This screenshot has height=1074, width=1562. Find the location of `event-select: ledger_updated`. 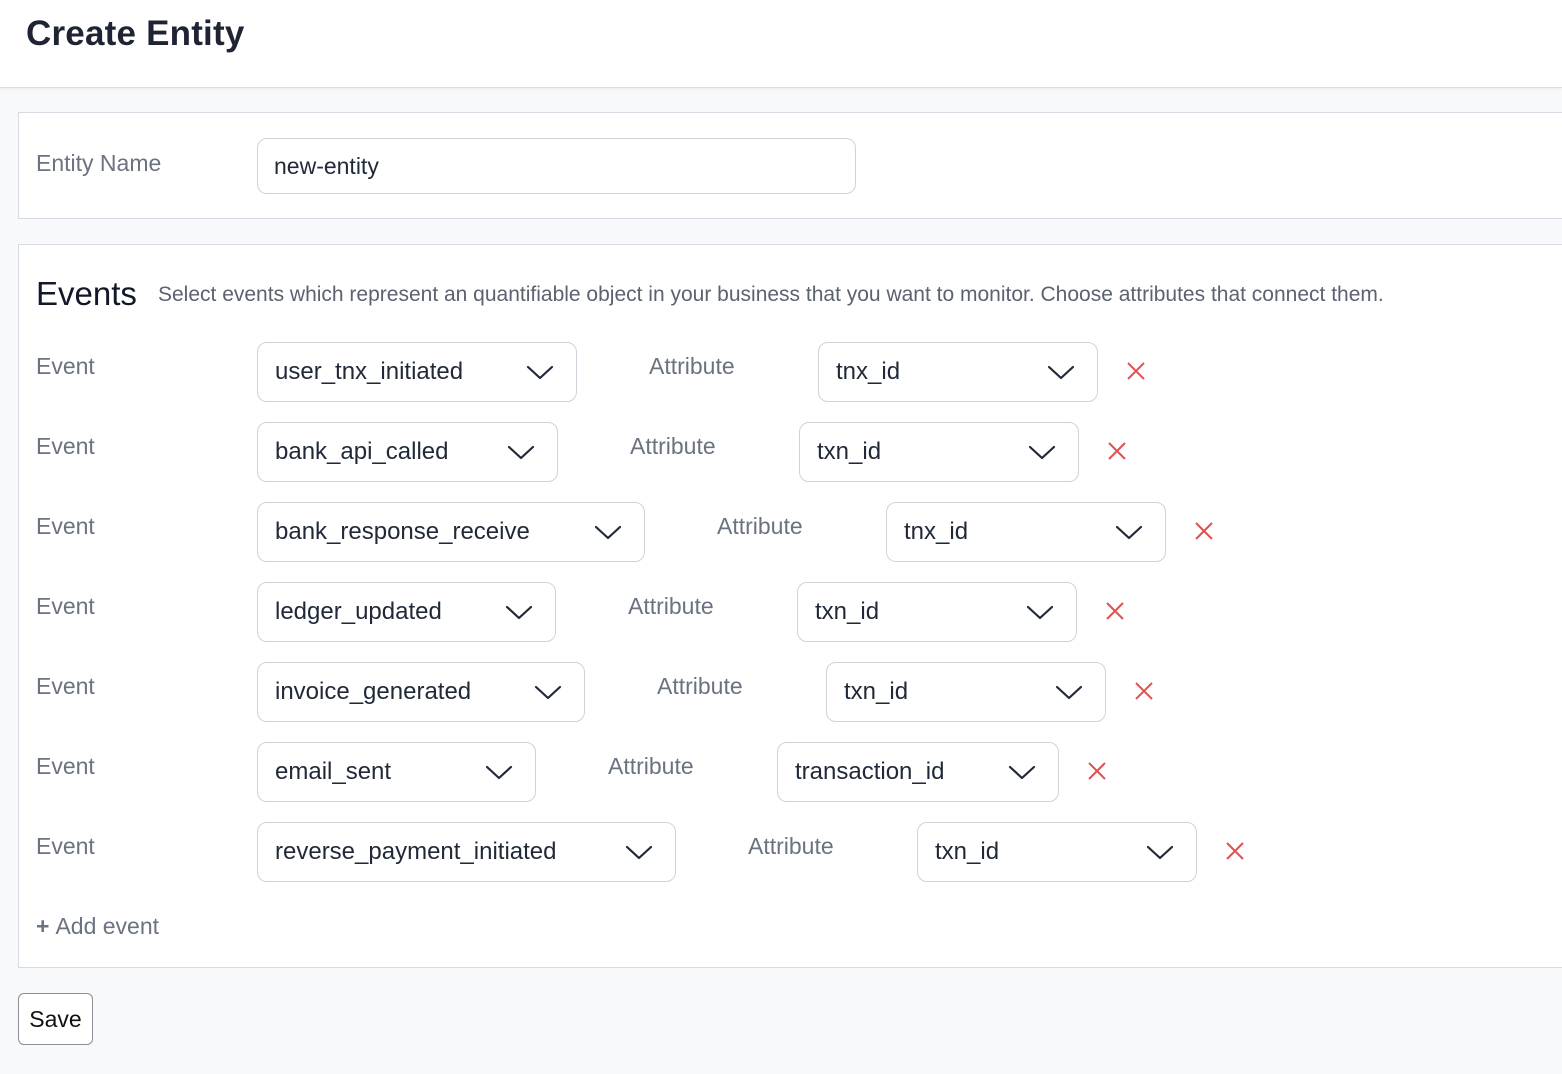

event-select: ledger_updated is located at coordinates (406, 612).